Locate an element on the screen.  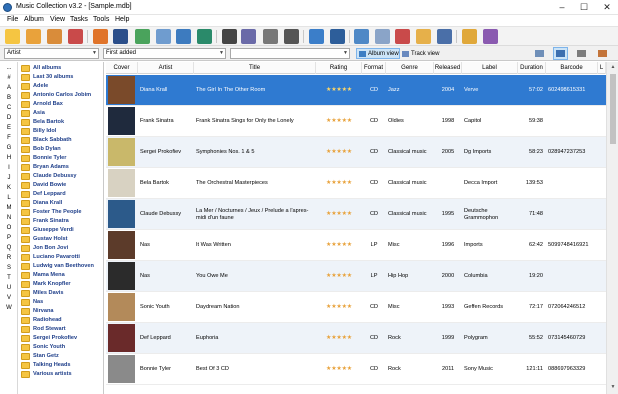
tree-item: Mark Knopfler is located at coordinates (62, 284).